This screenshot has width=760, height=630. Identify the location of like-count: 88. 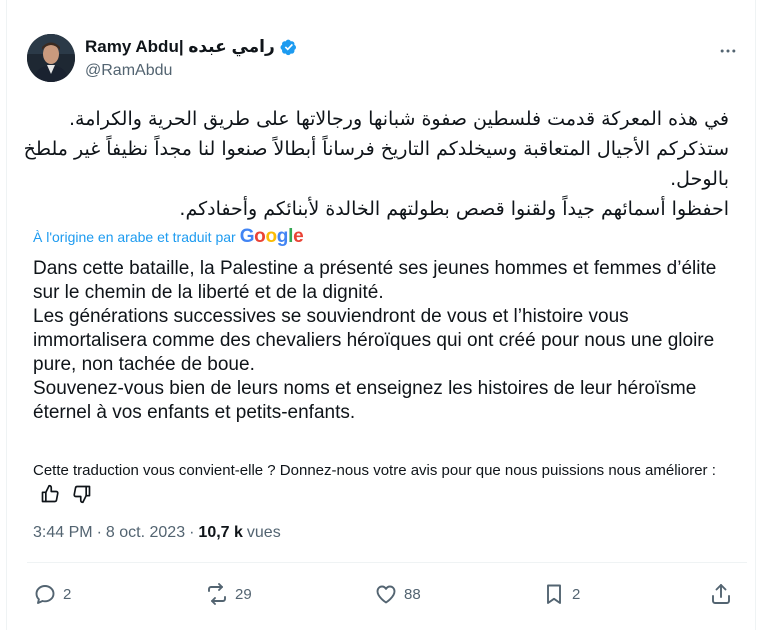
(412, 594).